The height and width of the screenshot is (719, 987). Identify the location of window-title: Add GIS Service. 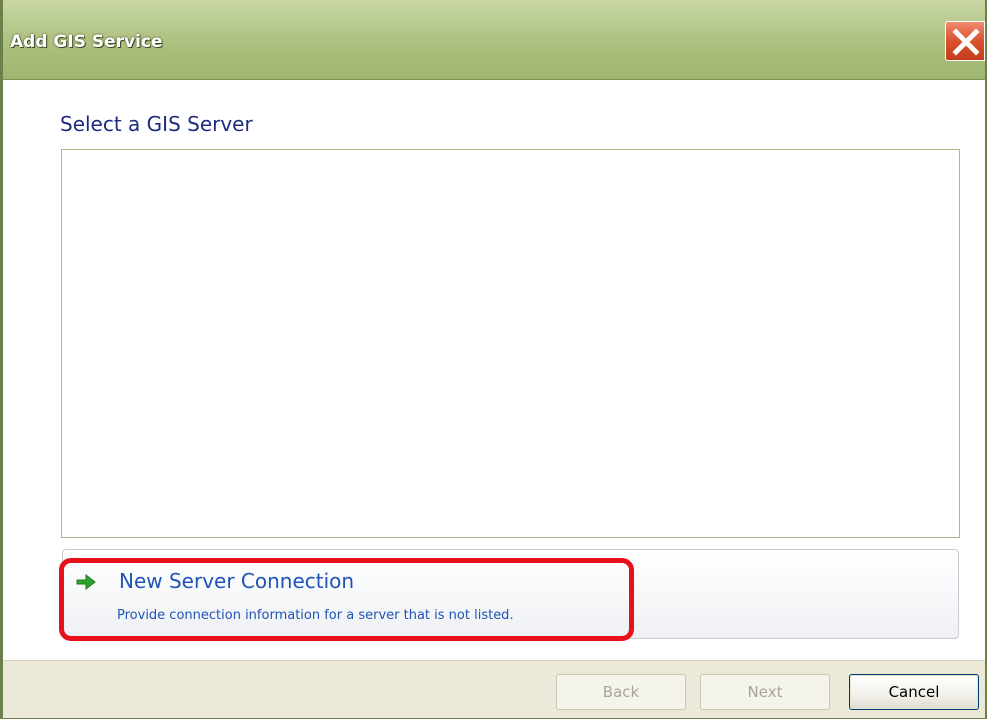
(86, 42).